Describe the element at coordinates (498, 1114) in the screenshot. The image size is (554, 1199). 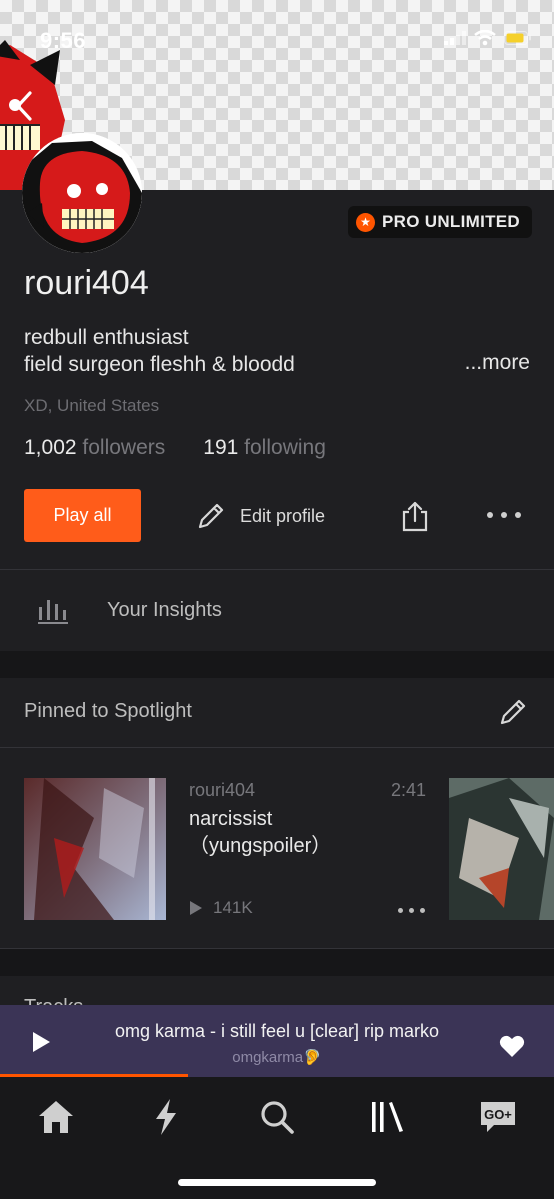
I see `go-plus-label: GO+` at that location.